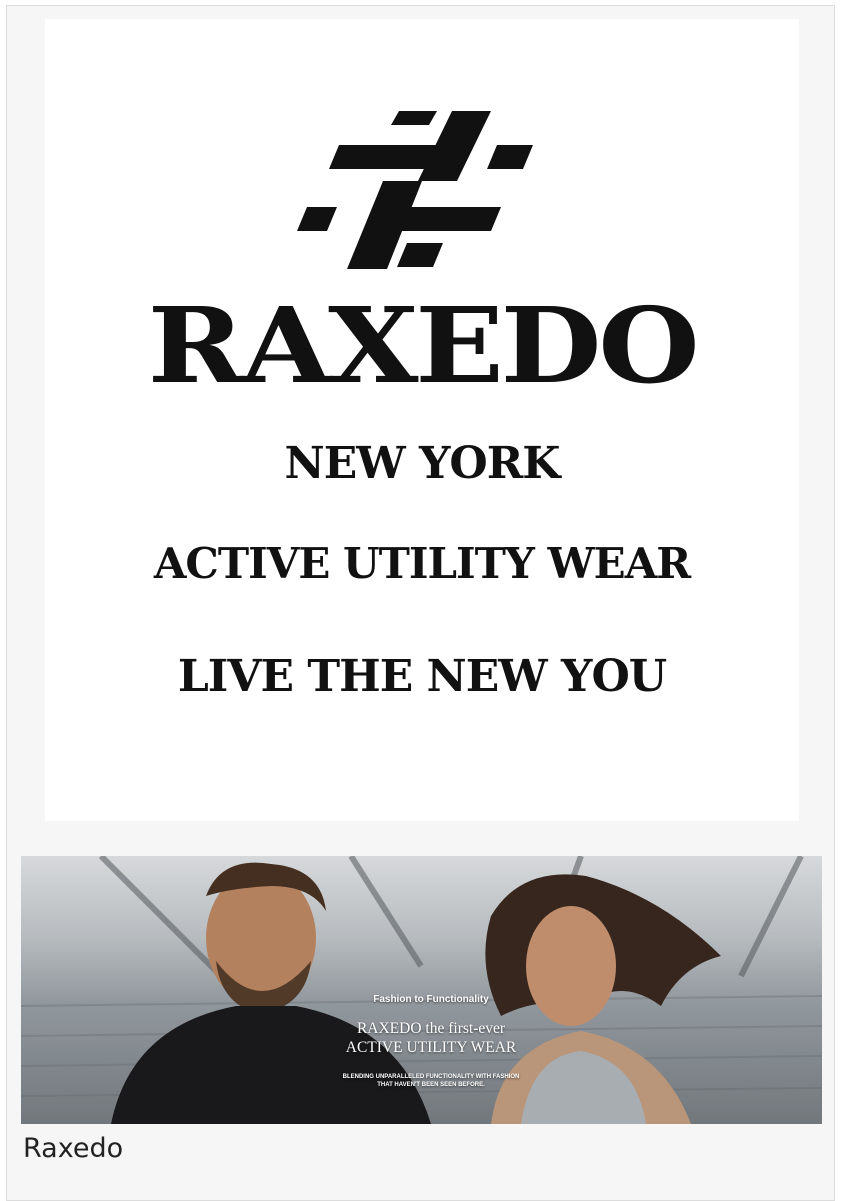 The image size is (841, 1201). Describe the element at coordinates (431, 1028) in the screenshot. I see `banner-headline-line-1: RAXEDO the first-ever` at that location.